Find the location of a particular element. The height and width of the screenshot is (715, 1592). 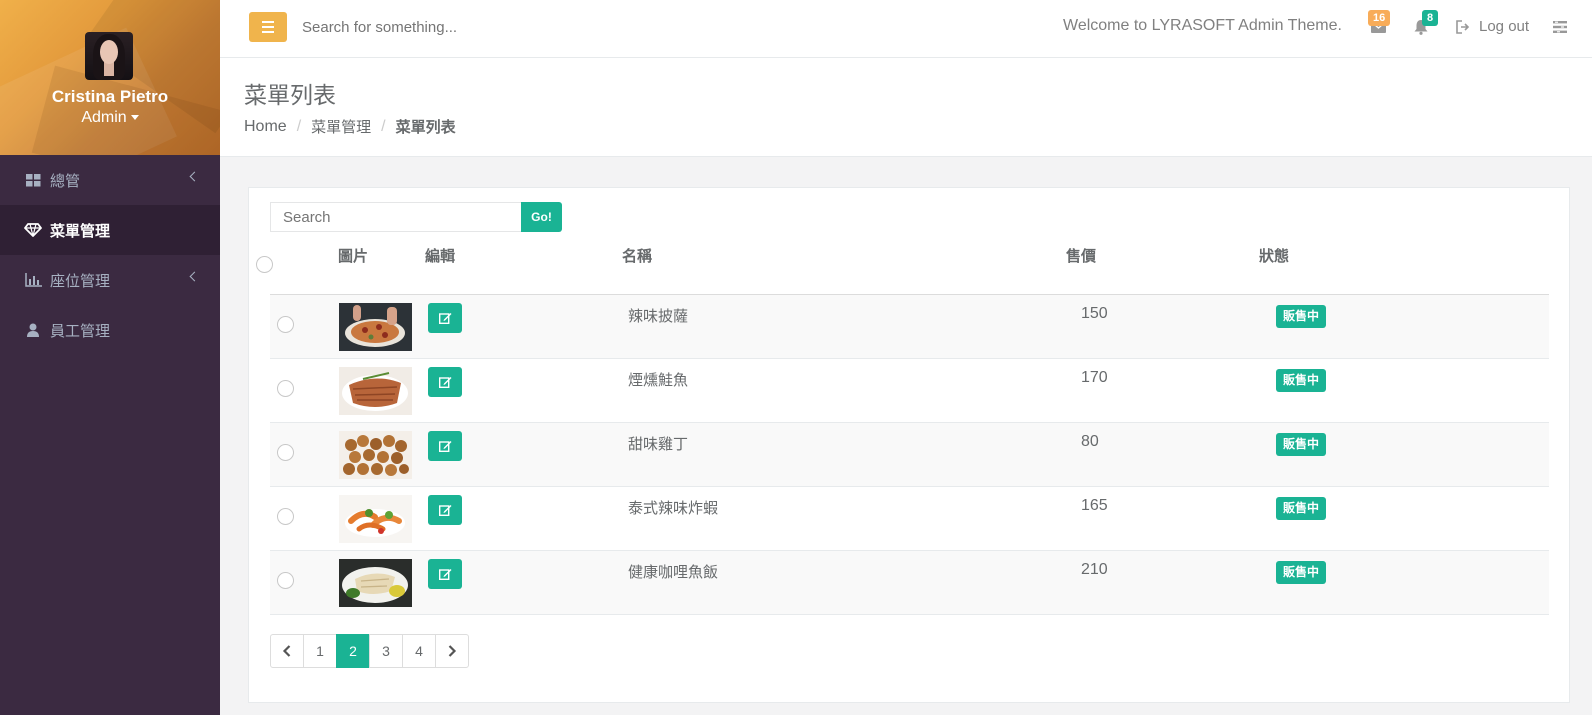

pagination-page-1: 1 is located at coordinates (320, 651).